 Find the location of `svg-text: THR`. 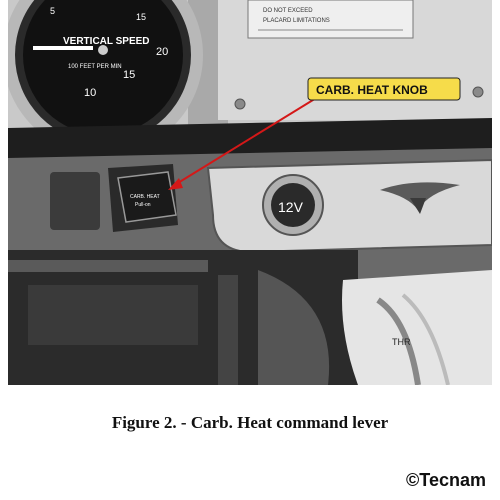

svg-text: THR is located at coordinates (401, 342).